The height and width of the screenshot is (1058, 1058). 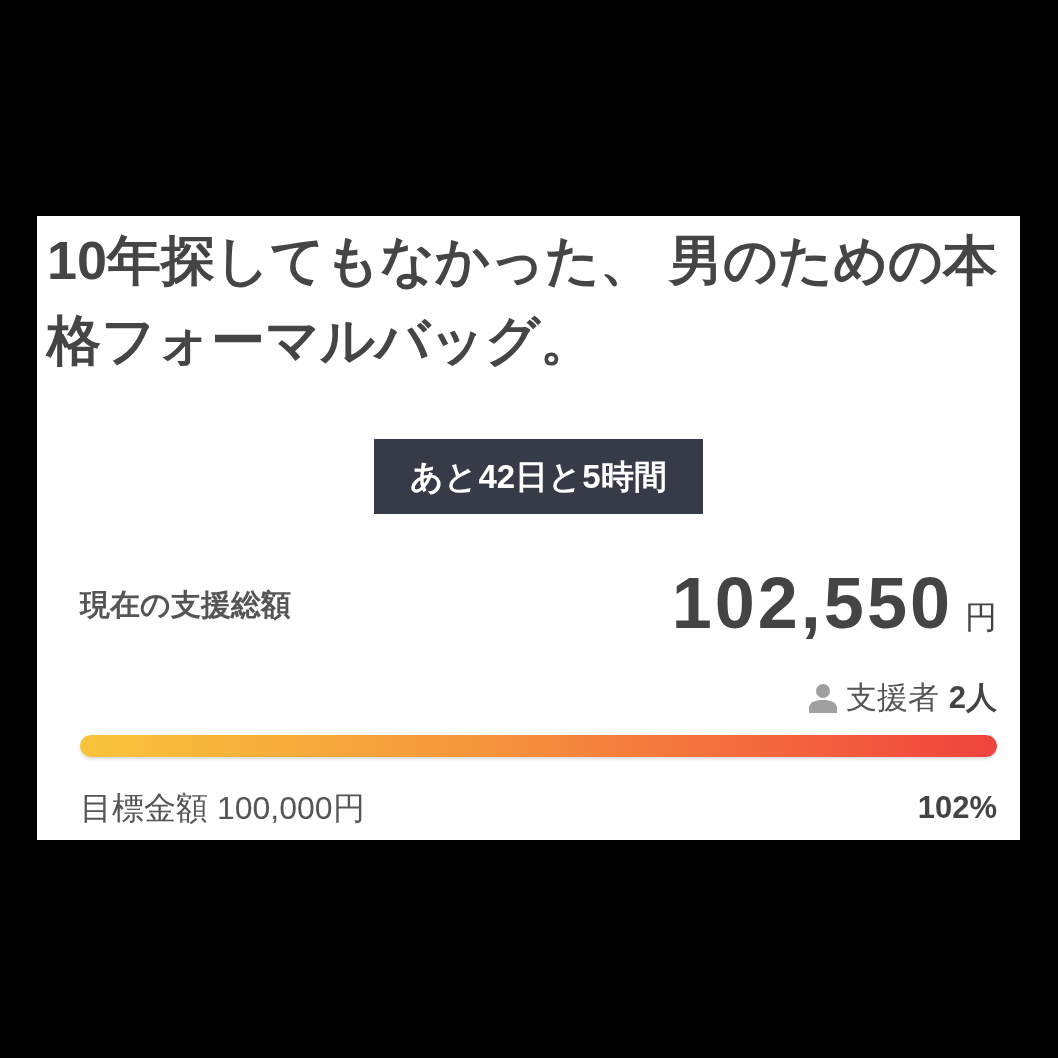 I want to click on person-icon, so click(x=822, y=698).